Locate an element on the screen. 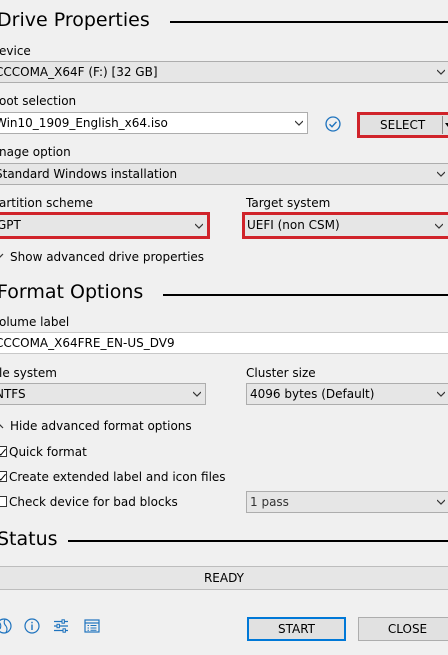  boot-selection-label: oot selection is located at coordinates (38, 101).